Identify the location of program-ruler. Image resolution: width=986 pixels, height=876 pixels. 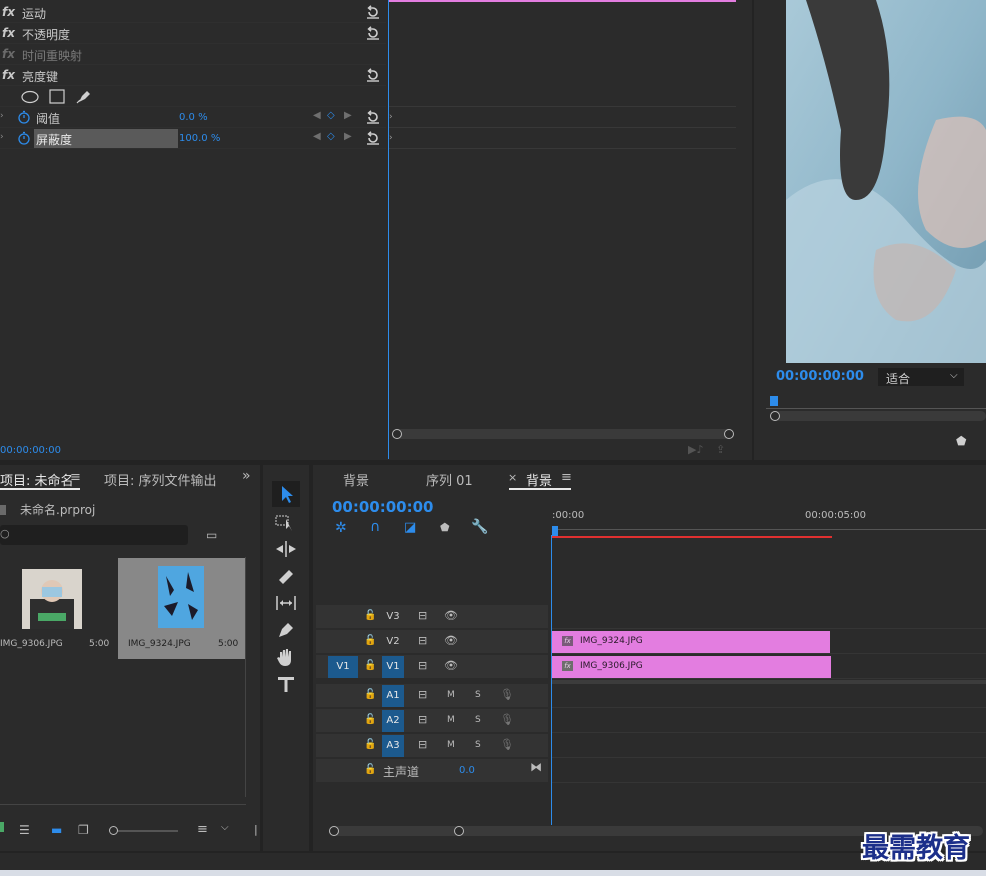
(876, 403).